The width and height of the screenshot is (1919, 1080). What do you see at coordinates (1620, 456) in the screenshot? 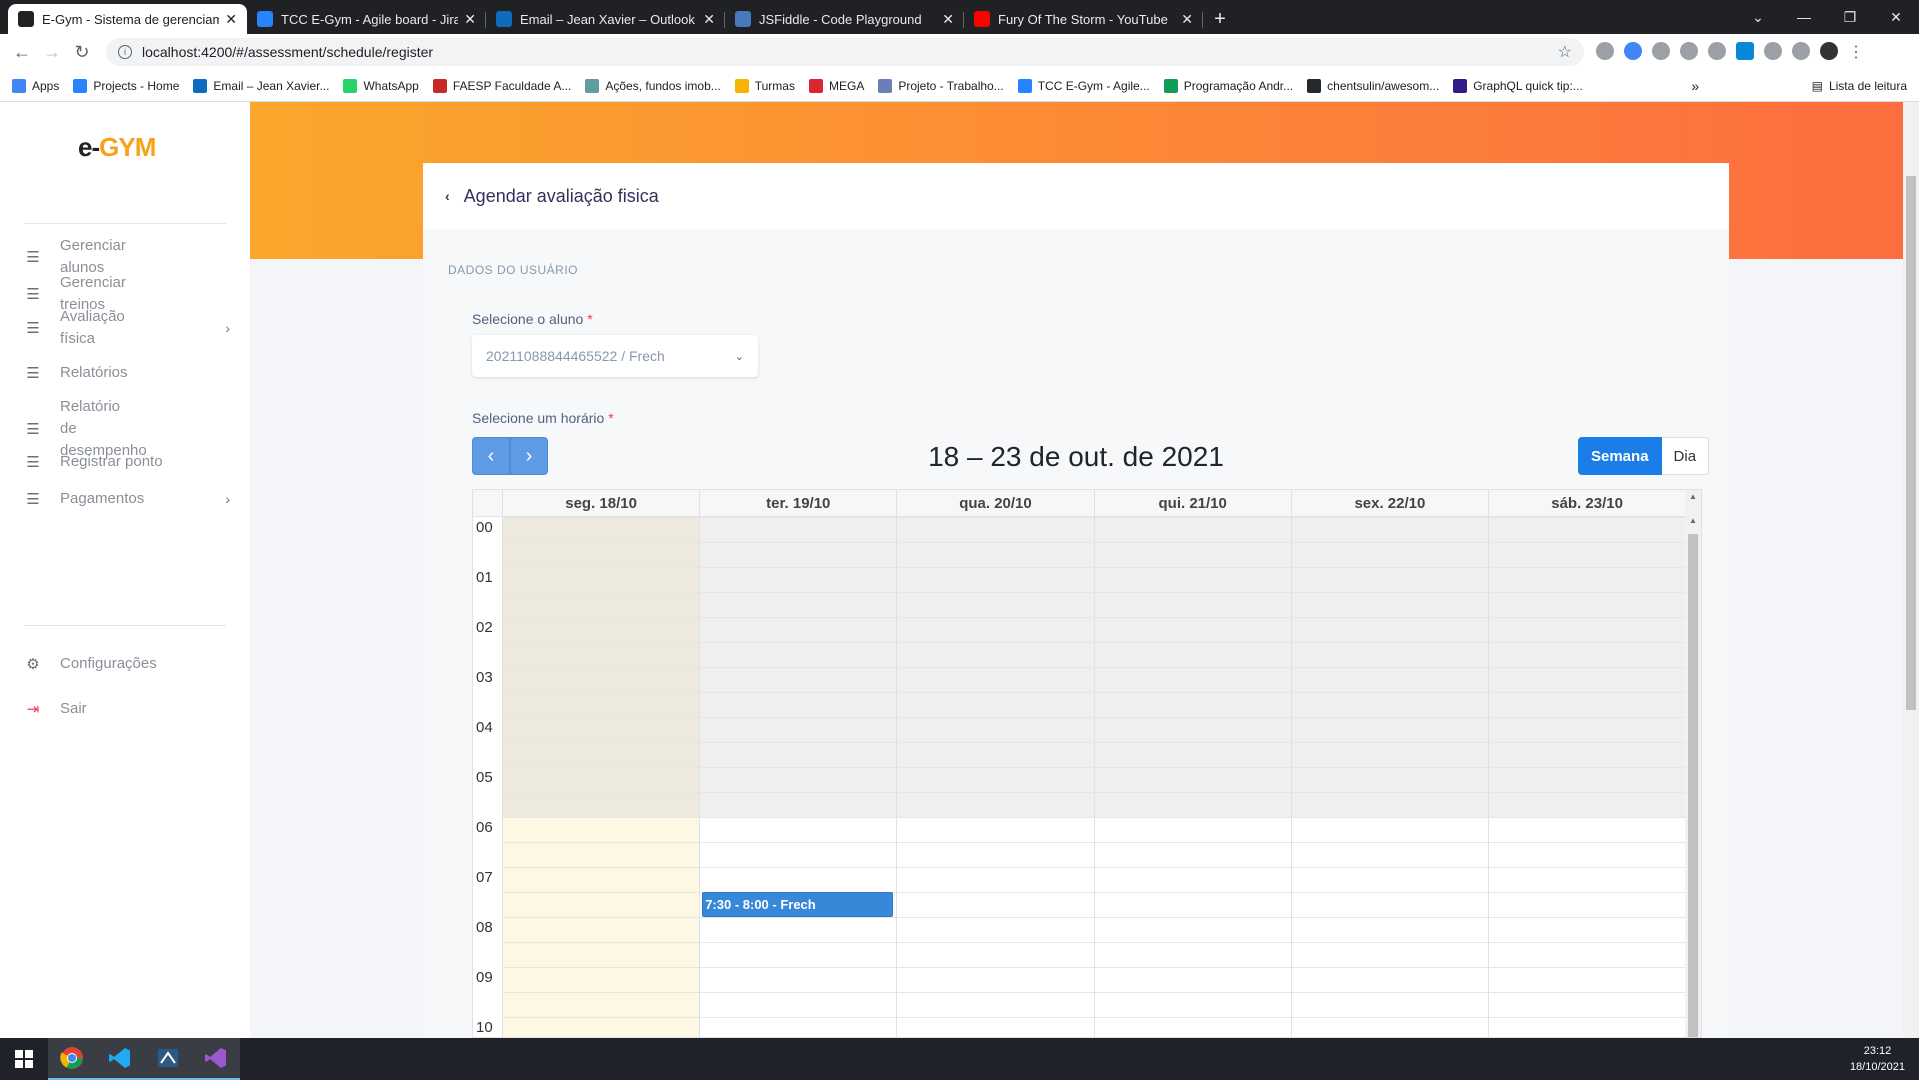
I see `week-view-button: Semana` at bounding box center [1620, 456].